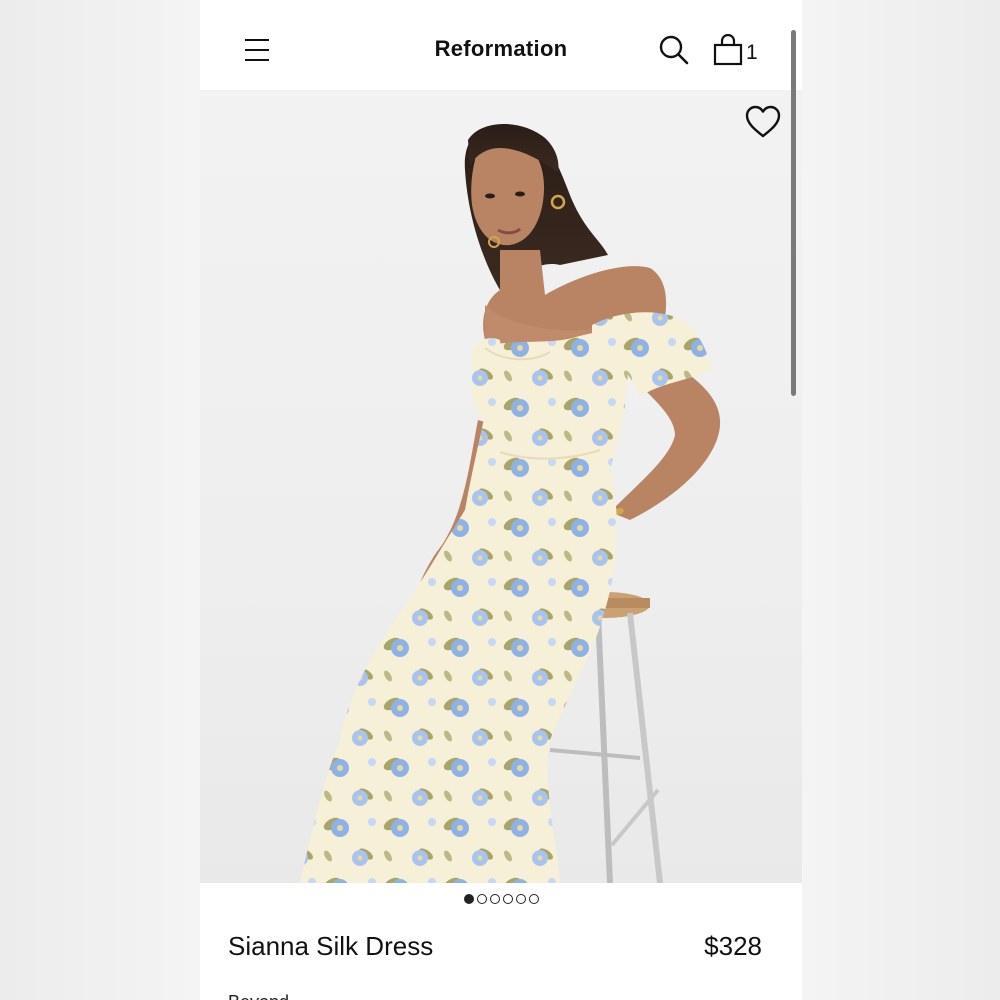 The image size is (1000, 1000). I want to click on site-header: Reformation 1, so click(501, 45).